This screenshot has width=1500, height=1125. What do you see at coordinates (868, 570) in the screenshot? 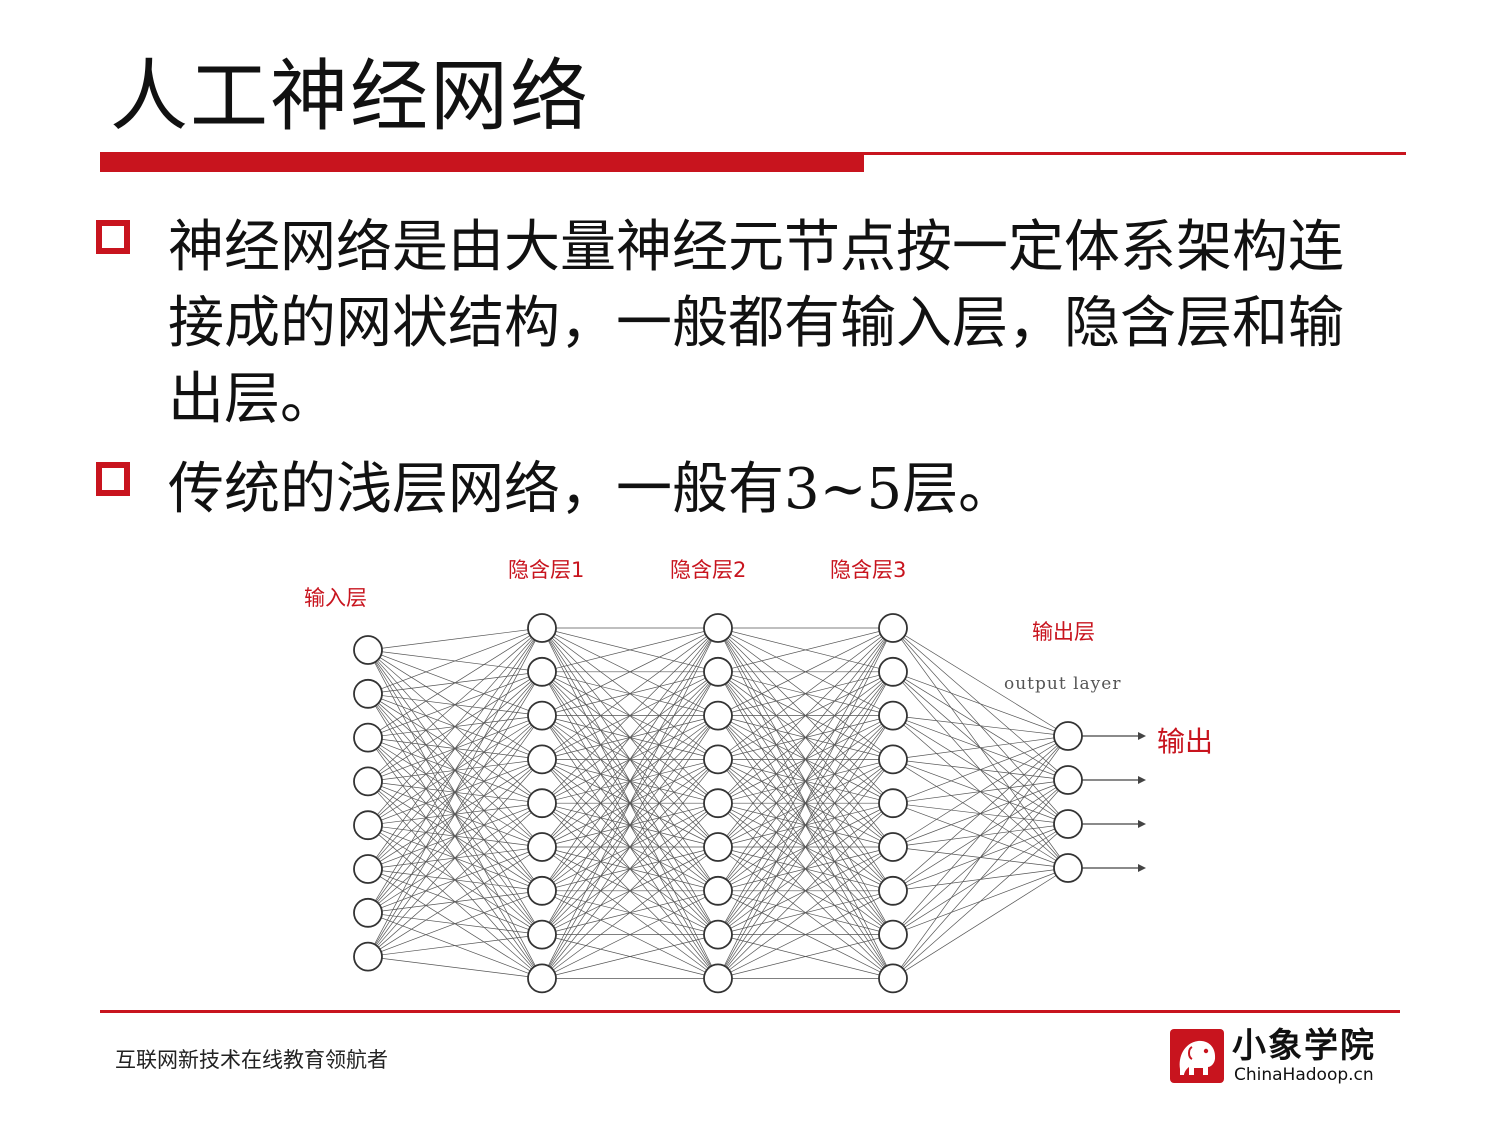
I see `hidden-layer-3-label: 隐含层3` at bounding box center [868, 570].